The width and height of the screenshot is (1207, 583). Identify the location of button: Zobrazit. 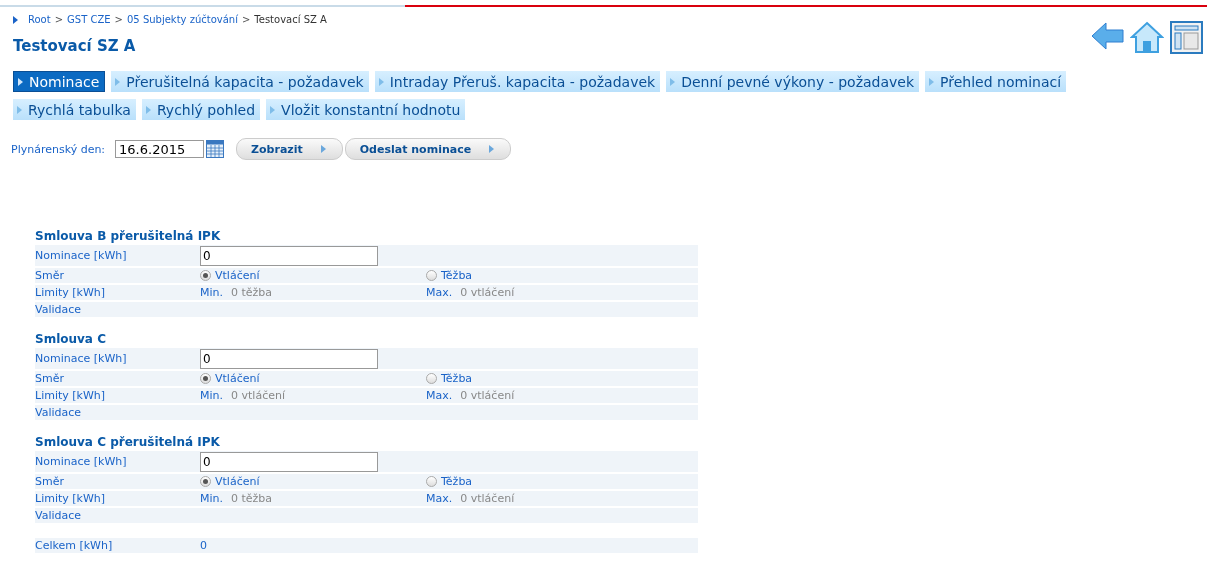
(289, 149).